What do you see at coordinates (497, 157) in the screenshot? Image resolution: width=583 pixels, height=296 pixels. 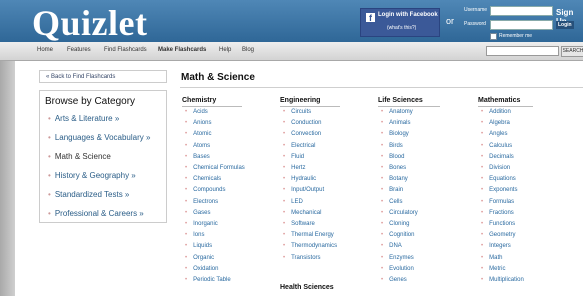 I see `subject-link: • Decimals` at bounding box center [497, 157].